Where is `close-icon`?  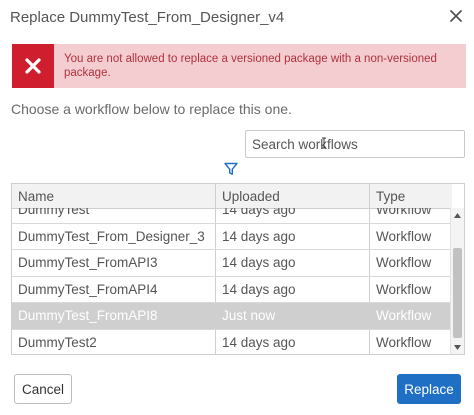 close-icon is located at coordinates (456, 16).